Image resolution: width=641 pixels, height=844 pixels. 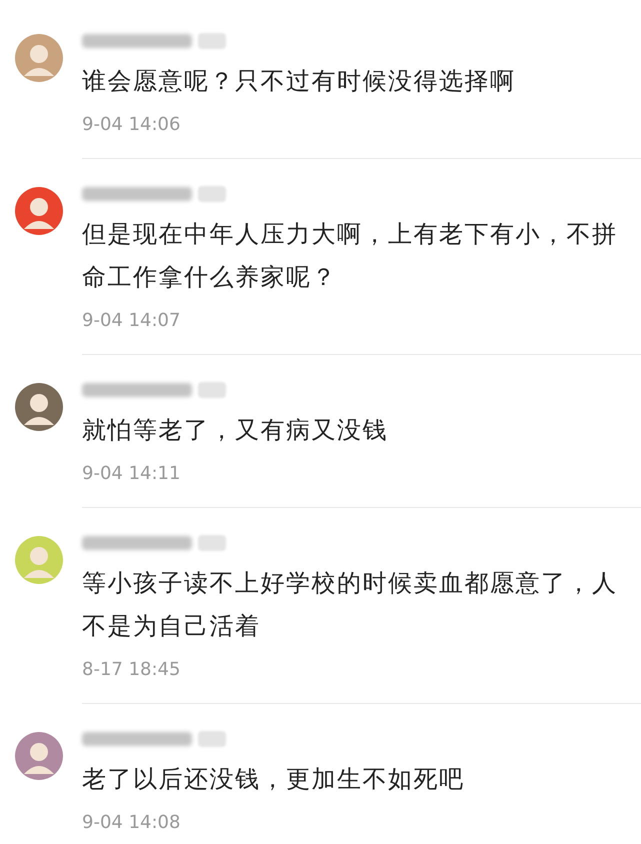 I want to click on comment-text: 等小孩子读不上好学校的时候卖血都愿意了，人不是为自己活着, so click(x=350, y=605).